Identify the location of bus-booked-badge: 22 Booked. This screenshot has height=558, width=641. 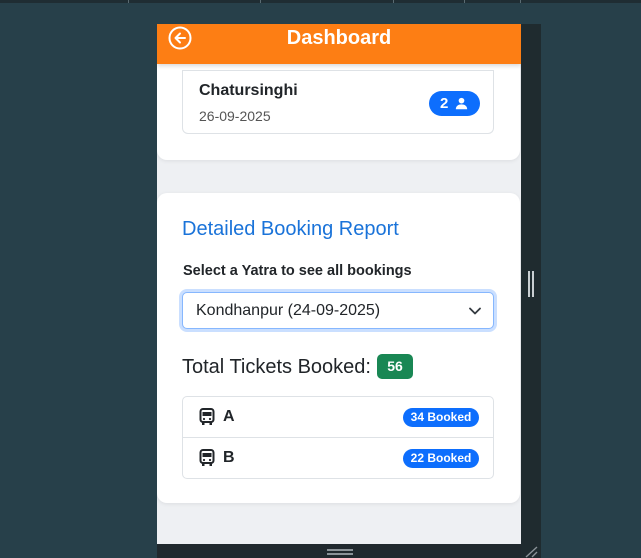
(441, 458).